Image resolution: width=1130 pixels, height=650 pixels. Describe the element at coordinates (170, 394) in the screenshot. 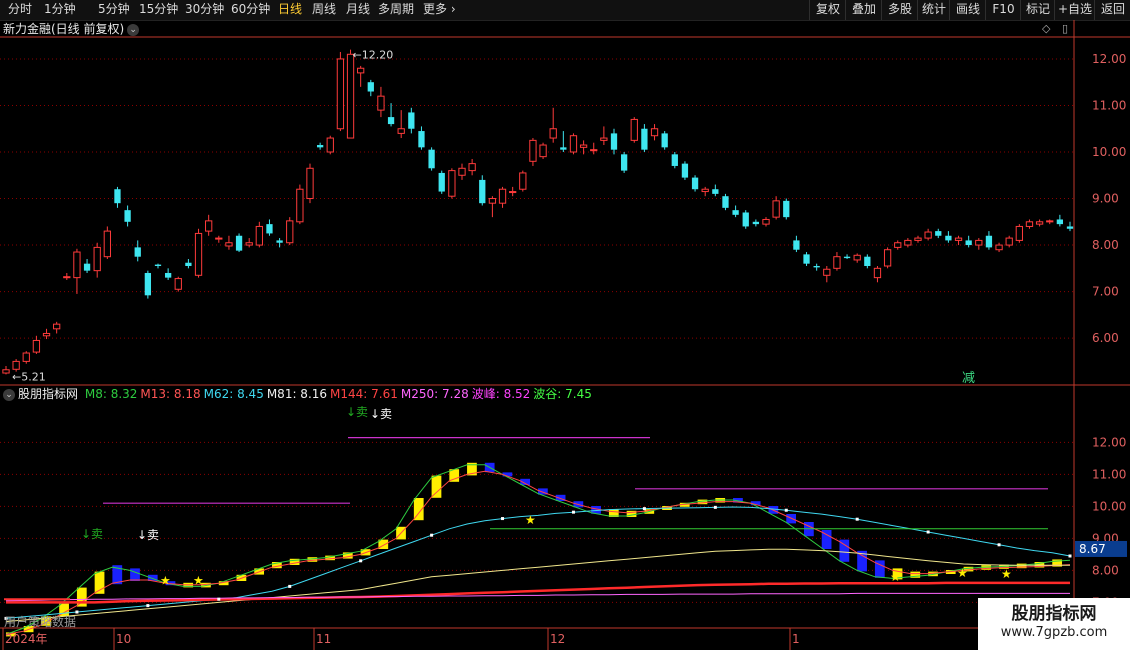

I see `legend-item-1: M13: 8.18` at that location.